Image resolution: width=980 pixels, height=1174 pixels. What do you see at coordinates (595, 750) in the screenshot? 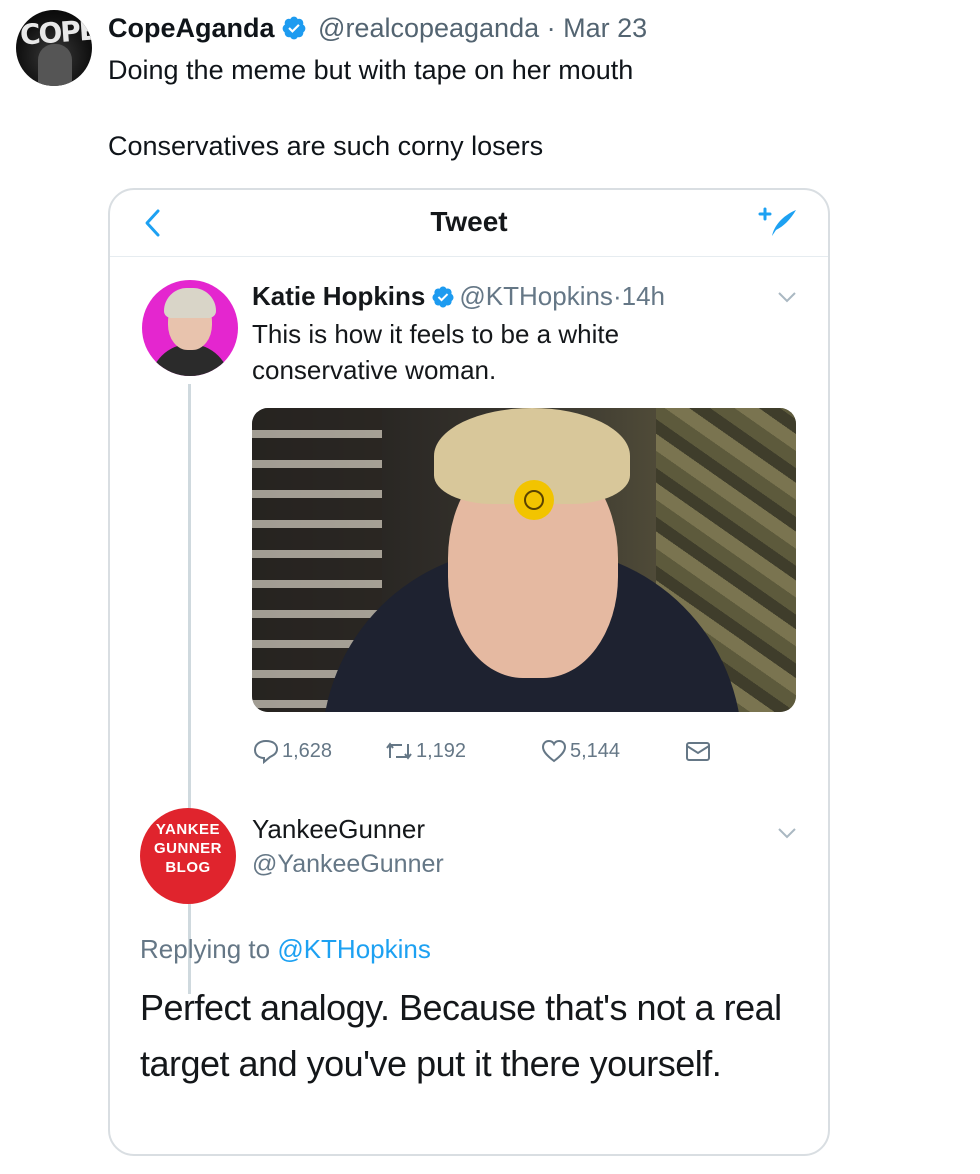
I see `like-count: 5,144` at bounding box center [595, 750].